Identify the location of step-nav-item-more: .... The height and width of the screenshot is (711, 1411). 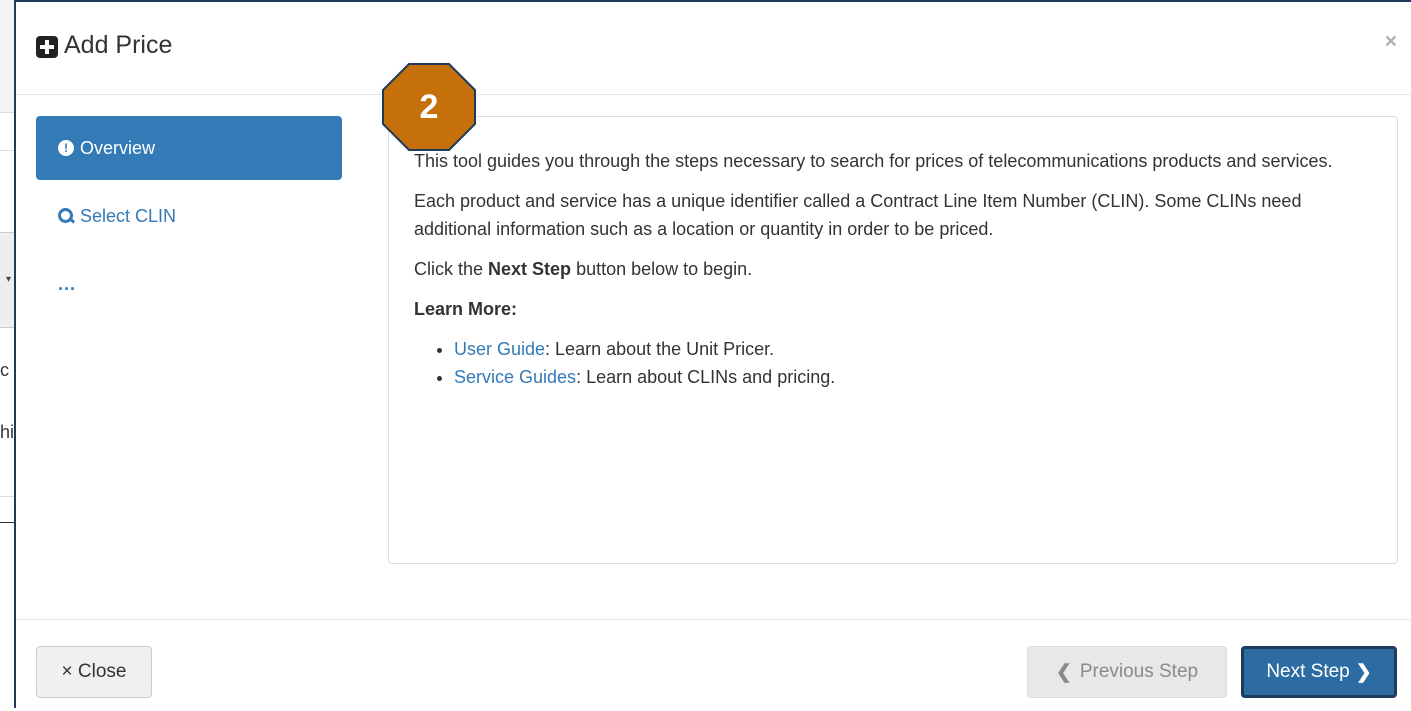
(189, 284).